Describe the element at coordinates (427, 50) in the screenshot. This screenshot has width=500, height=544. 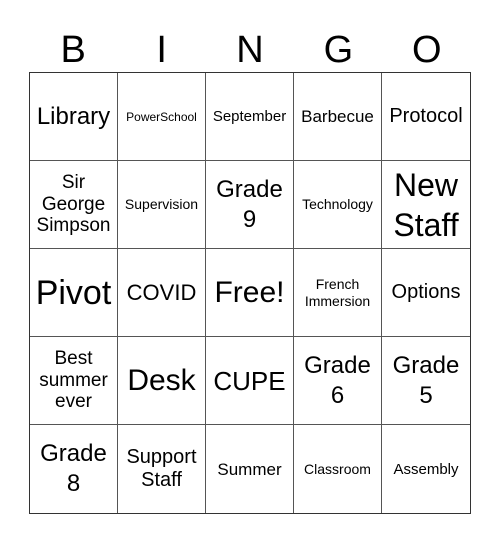
I see `header-letter-o: O` at that location.